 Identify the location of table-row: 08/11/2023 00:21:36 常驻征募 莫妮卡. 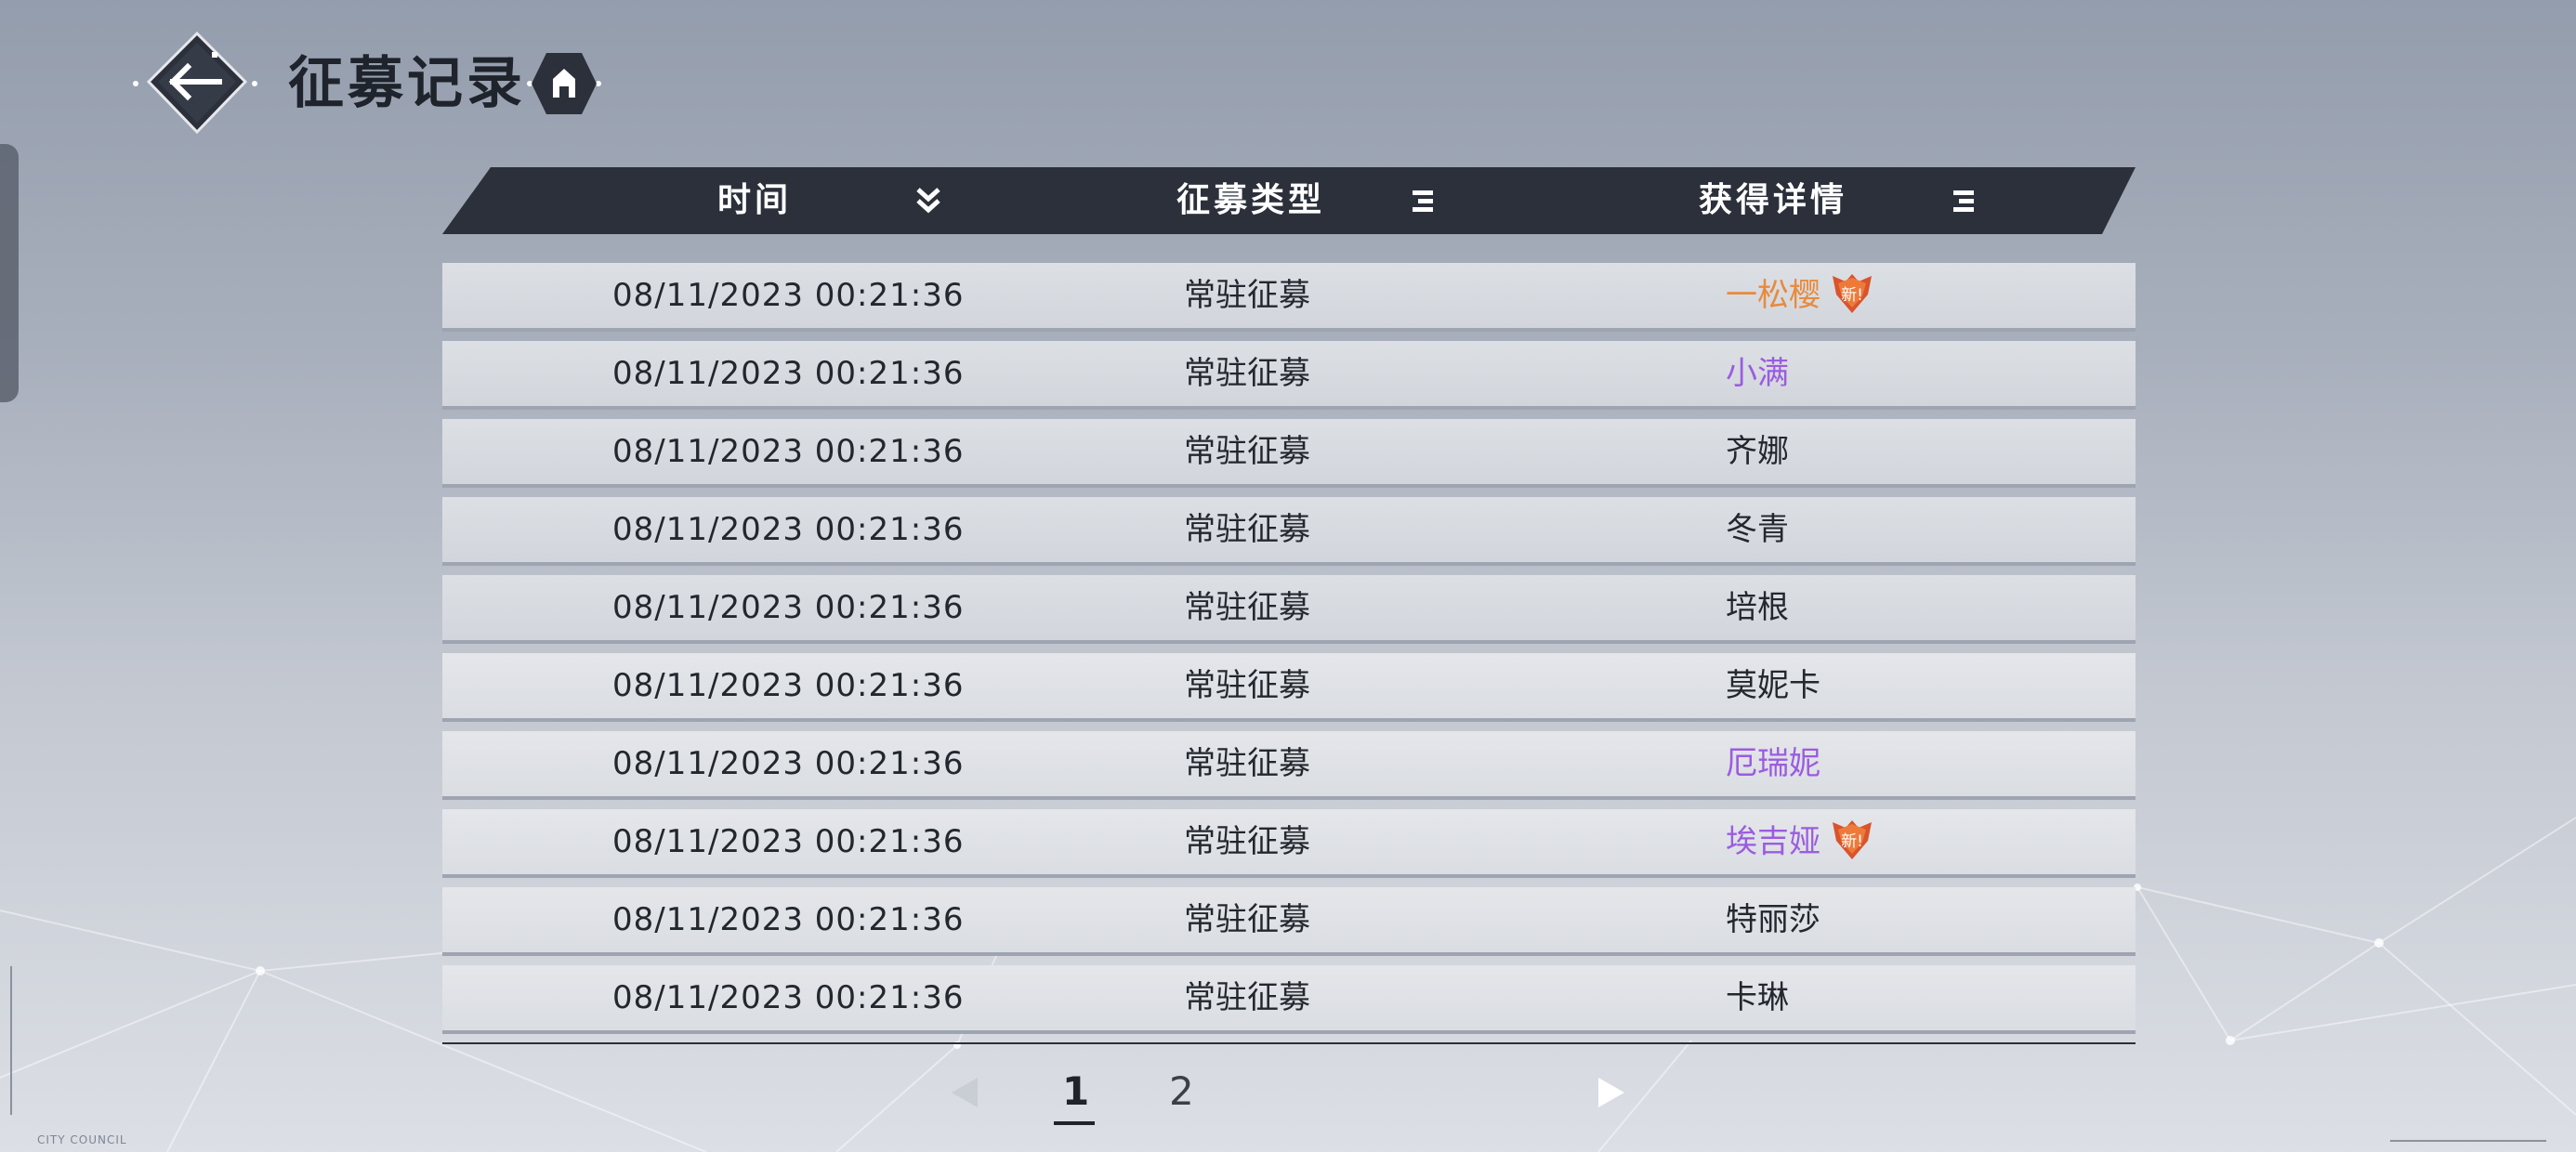
(1289, 687).